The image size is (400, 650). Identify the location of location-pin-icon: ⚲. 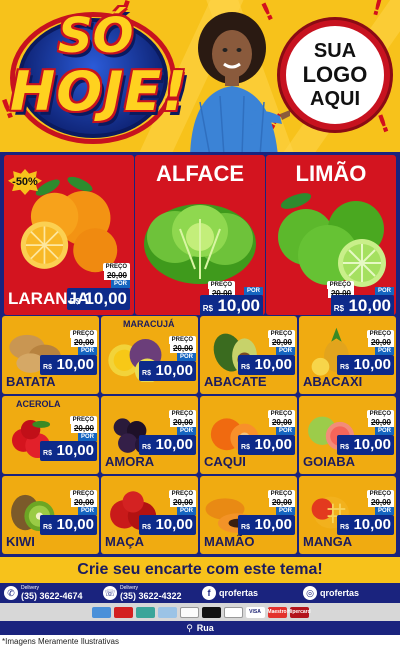
(189, 627).